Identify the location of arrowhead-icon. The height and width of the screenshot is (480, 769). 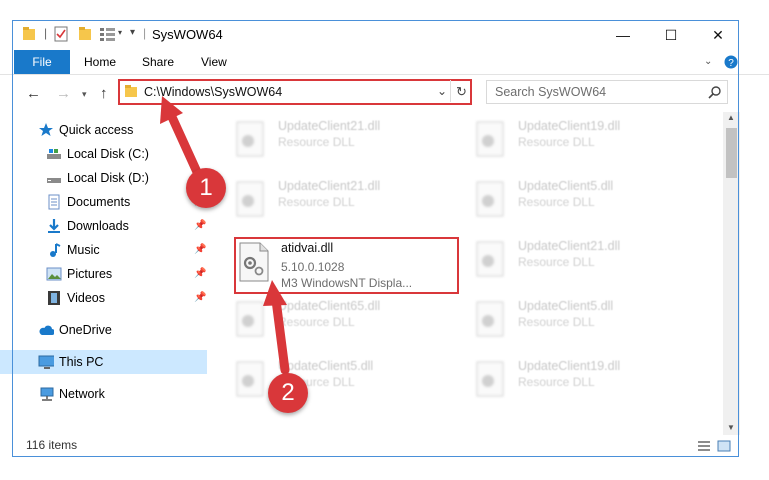
(275, 293).